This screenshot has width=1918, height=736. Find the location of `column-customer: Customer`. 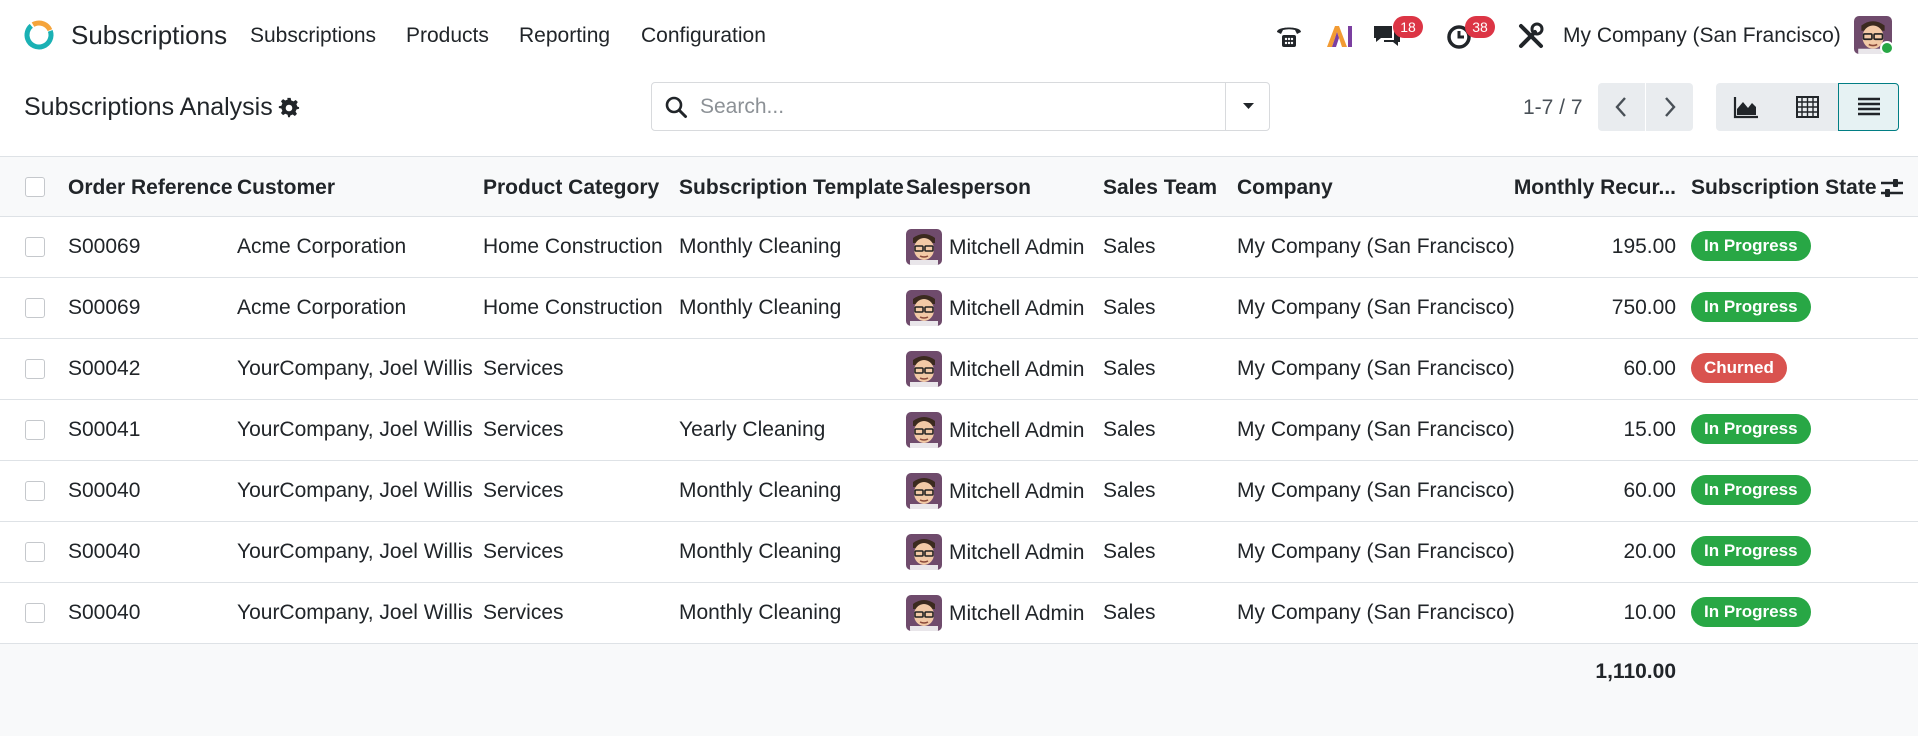

column-customer: Customer is located at coordinates (286, 188).